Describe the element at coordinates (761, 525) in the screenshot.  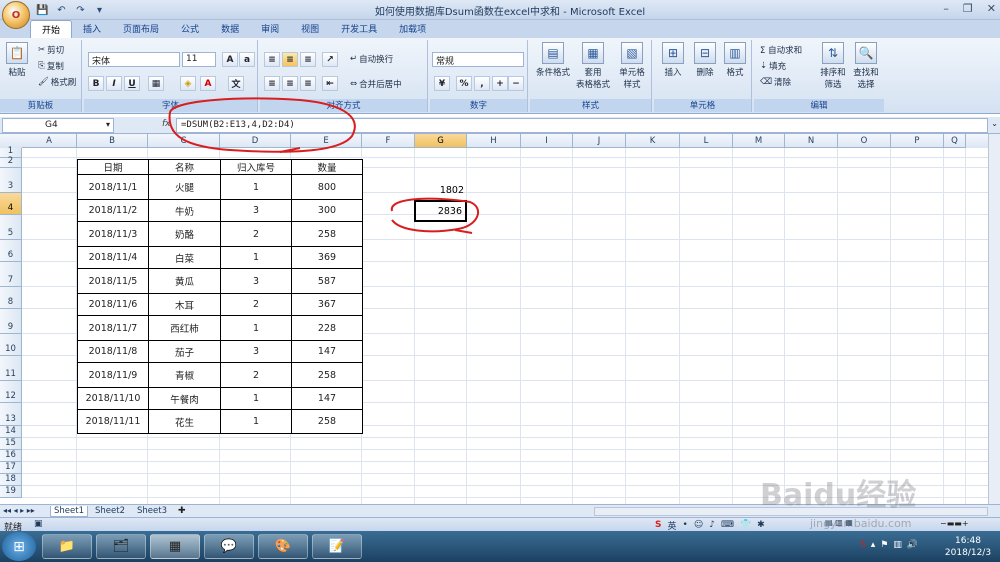
I see `tools-icon: ✱` at that location.